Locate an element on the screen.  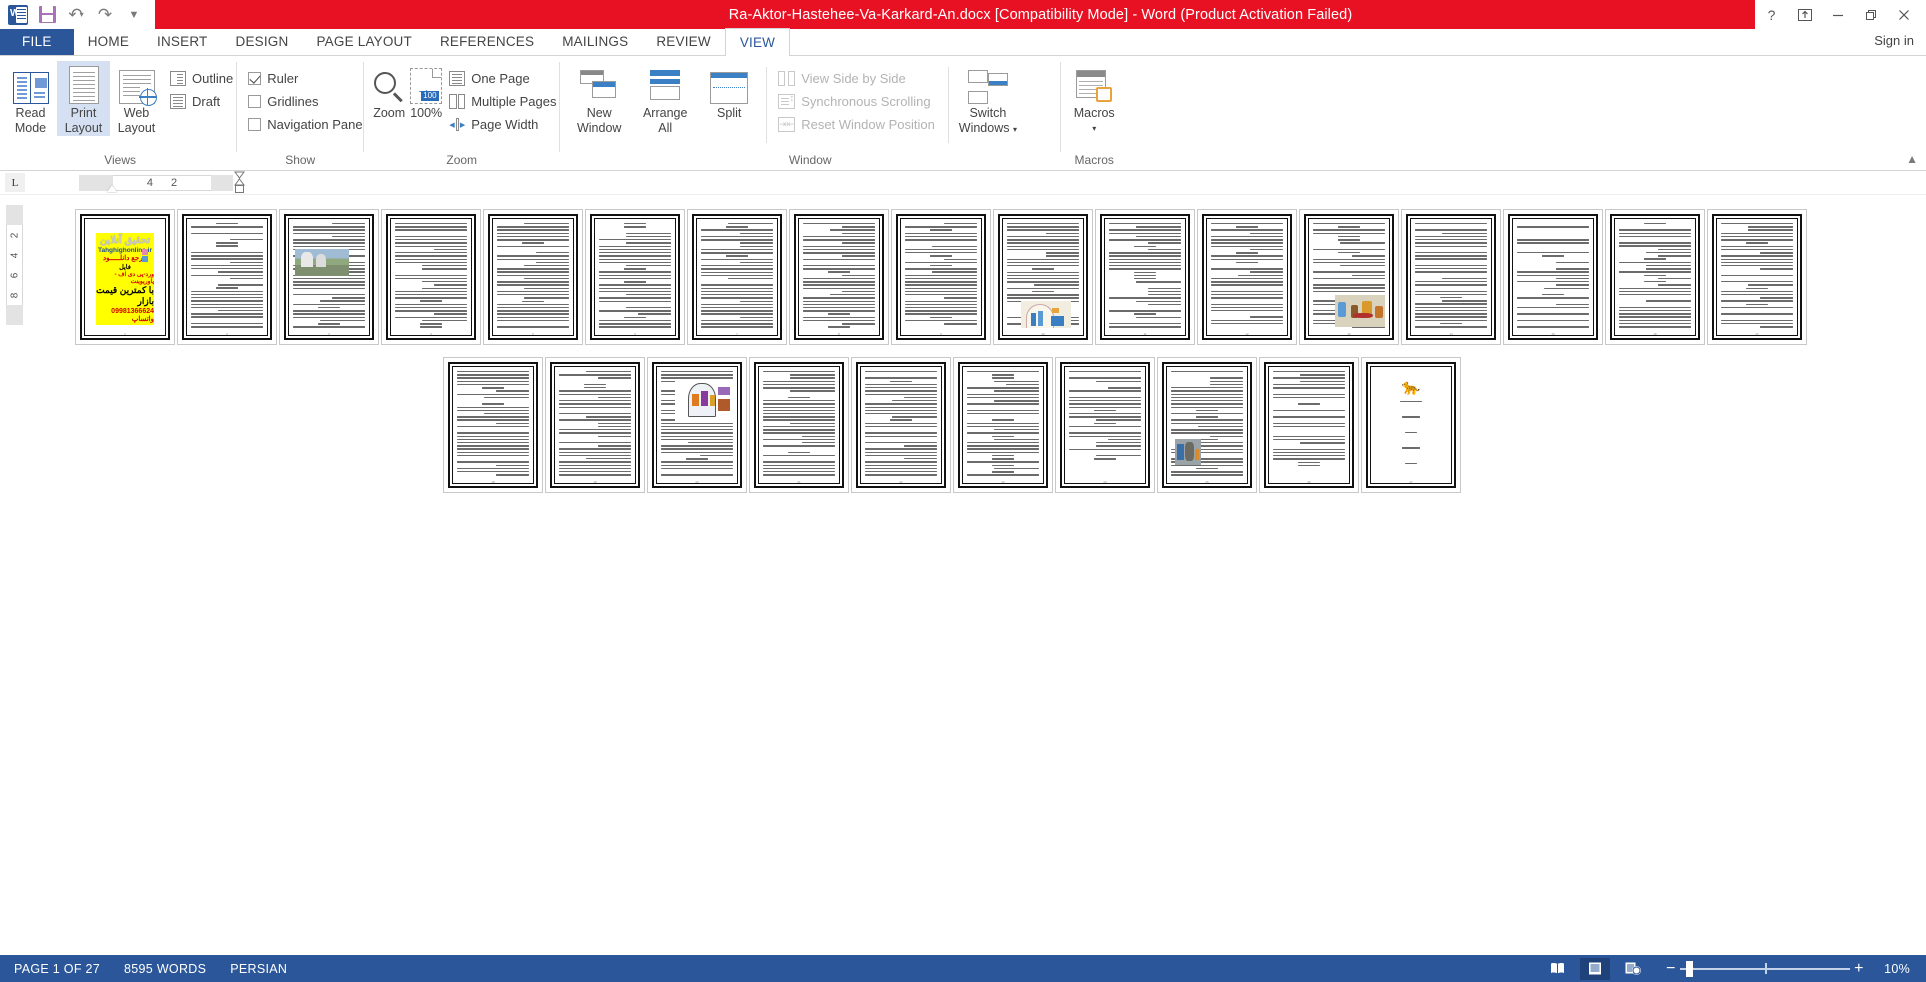
web-layout-button: Web Layout is located at coordinates (136, 98).